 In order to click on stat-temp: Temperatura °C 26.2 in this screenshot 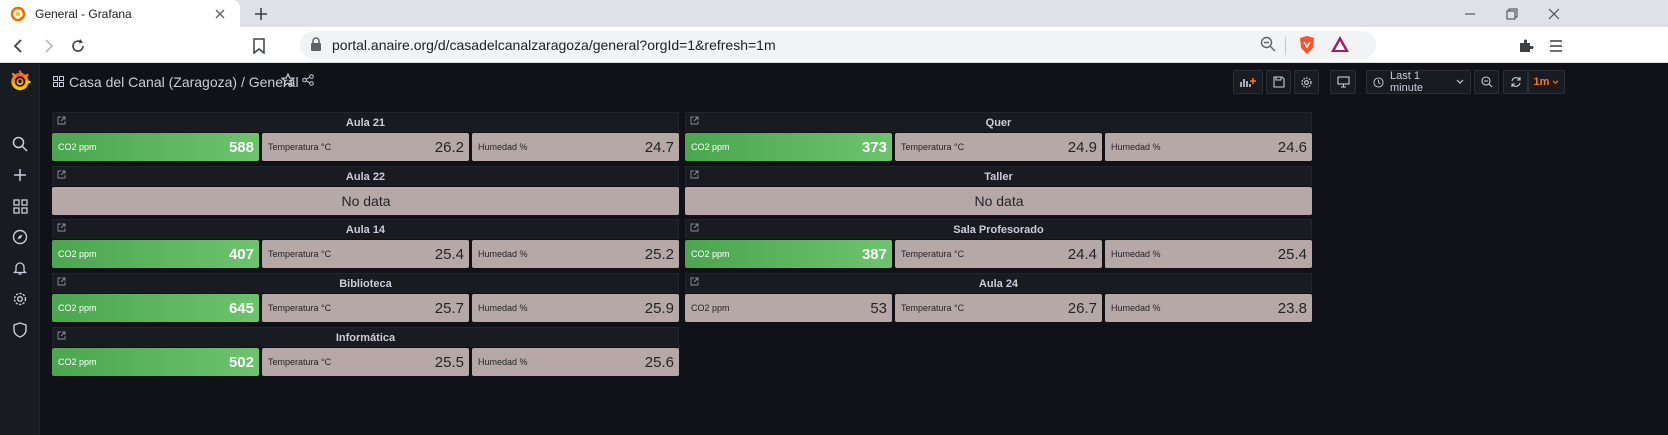, I will do `click(365, 147)`.